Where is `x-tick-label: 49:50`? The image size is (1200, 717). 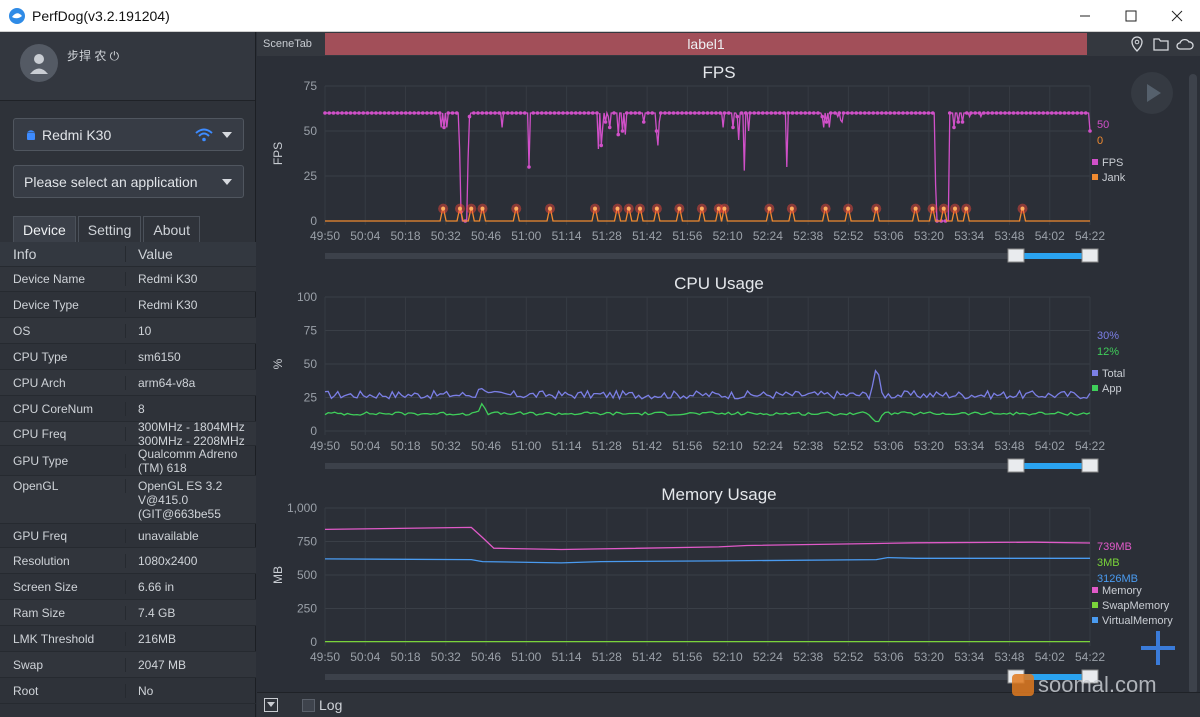 x-tick-label: 49:50 is located at coordinates (325, 657).